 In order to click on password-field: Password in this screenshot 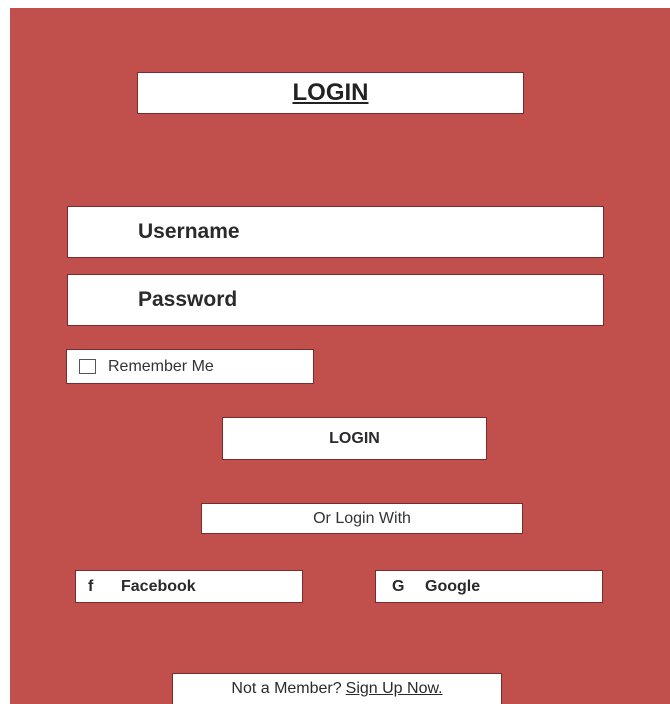, I will do `click(335, 300)`.